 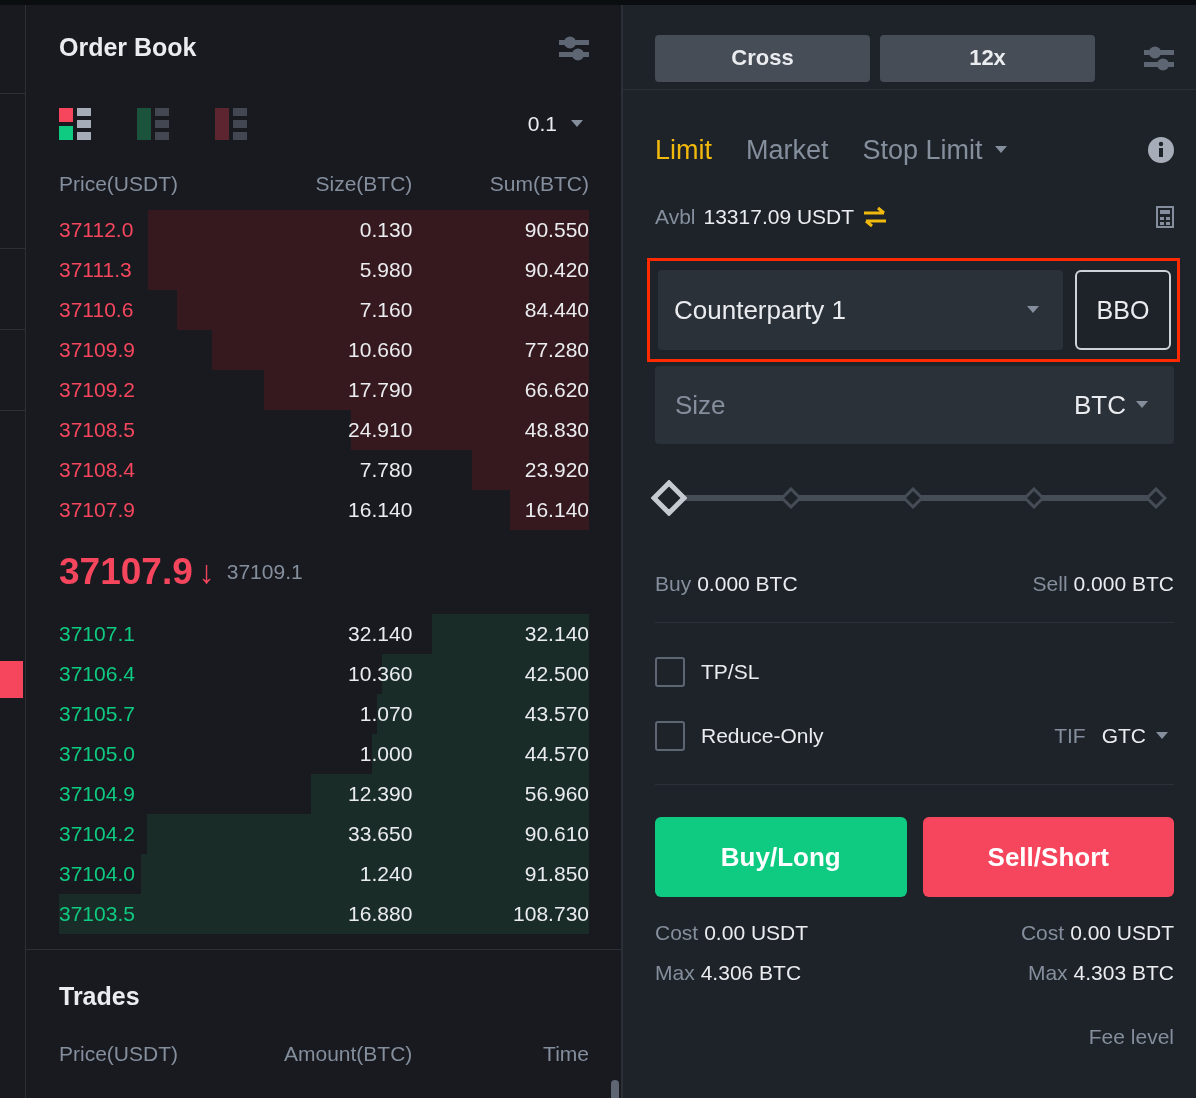 What do you see at coordinates (386, 874) in the screenshot?
I see `size-cell: 1.240` at bounding box center [386, 874].